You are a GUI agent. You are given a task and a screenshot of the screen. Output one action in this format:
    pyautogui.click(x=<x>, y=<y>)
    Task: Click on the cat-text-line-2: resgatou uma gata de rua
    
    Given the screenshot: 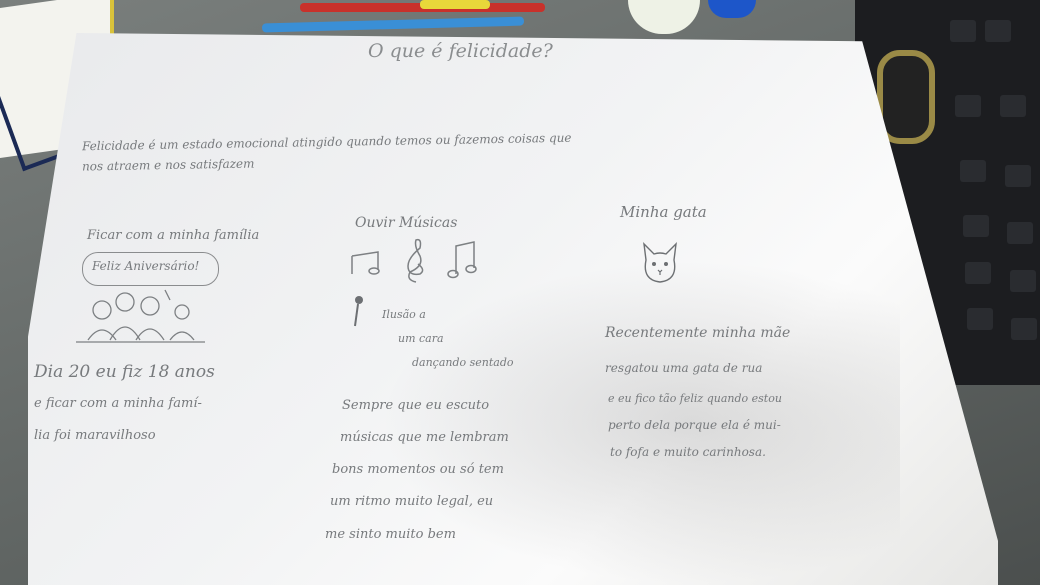 What is the action you would take?
    pyautogui.click(x=684, y=368)
    